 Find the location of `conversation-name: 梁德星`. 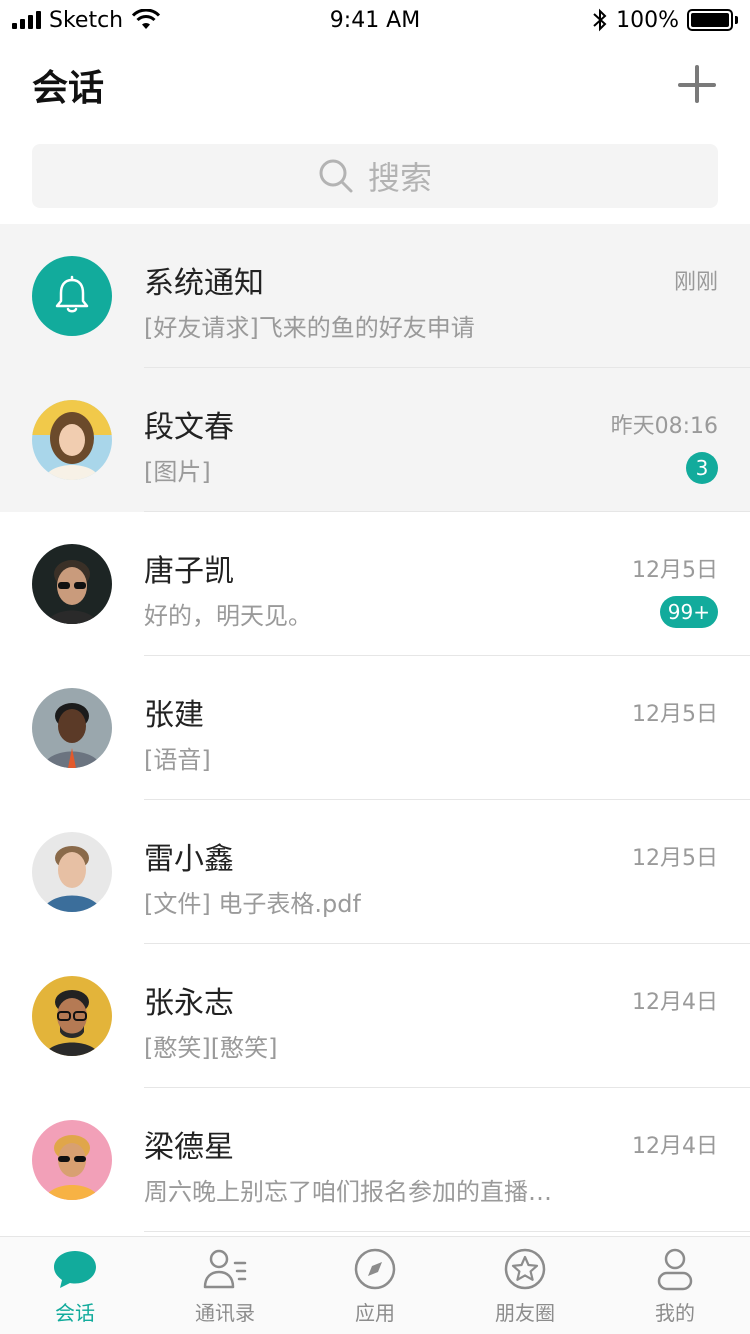

conversation-name: 梁德星 is located at coordinates (189, 1147).